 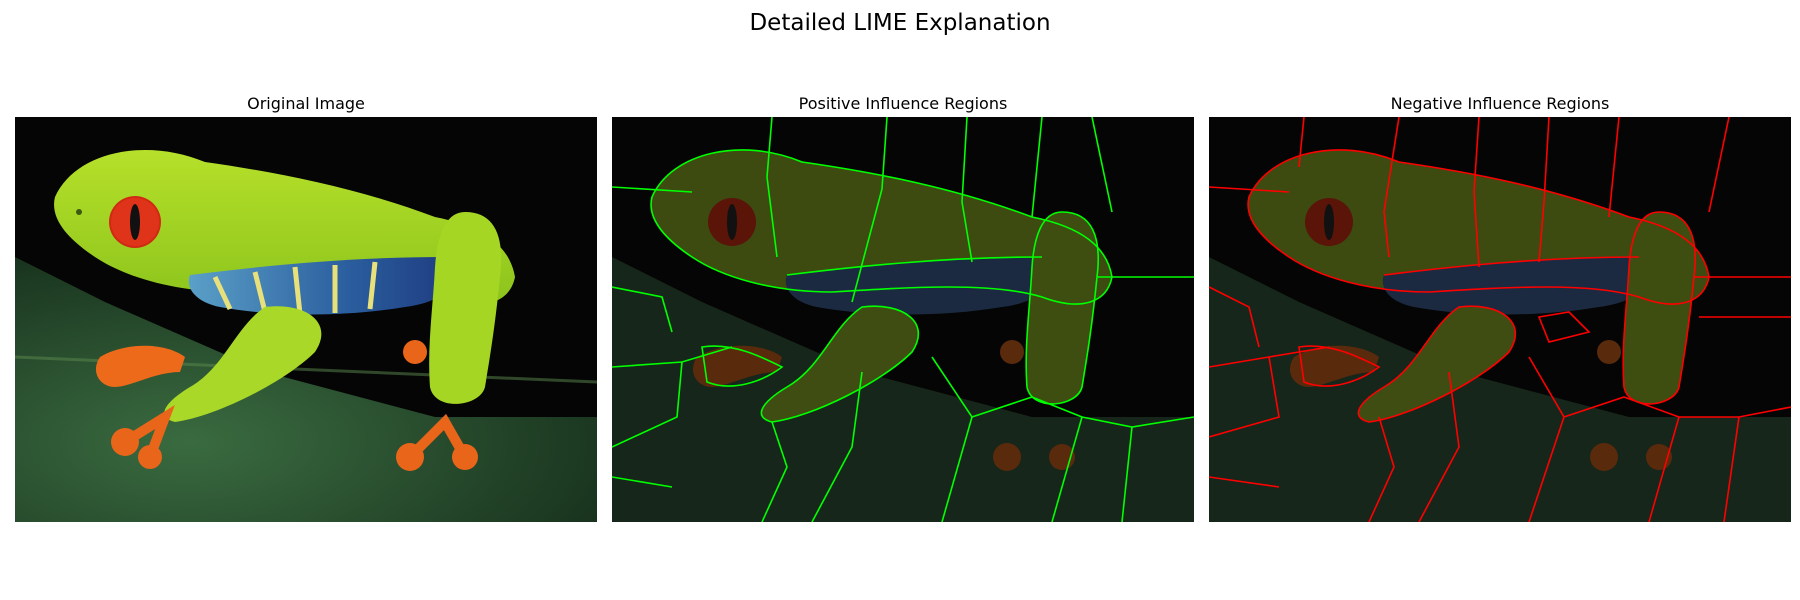 I want to click on panel-title-positive: Positive Influence Regions, so click(x=903, y=103).